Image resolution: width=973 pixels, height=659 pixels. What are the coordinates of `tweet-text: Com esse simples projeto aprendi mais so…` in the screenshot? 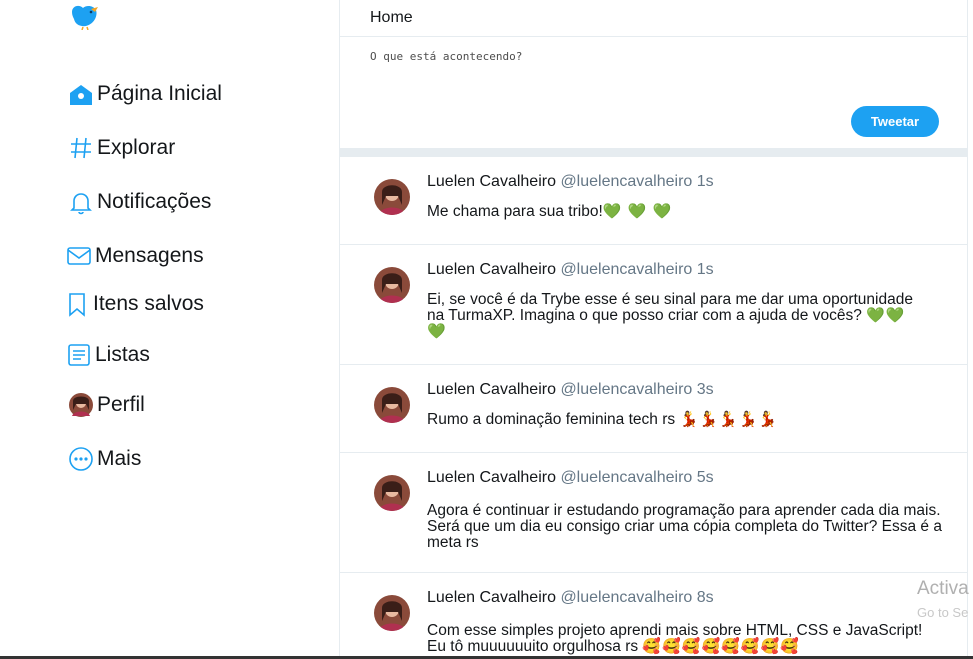 It's located at (684, 639).